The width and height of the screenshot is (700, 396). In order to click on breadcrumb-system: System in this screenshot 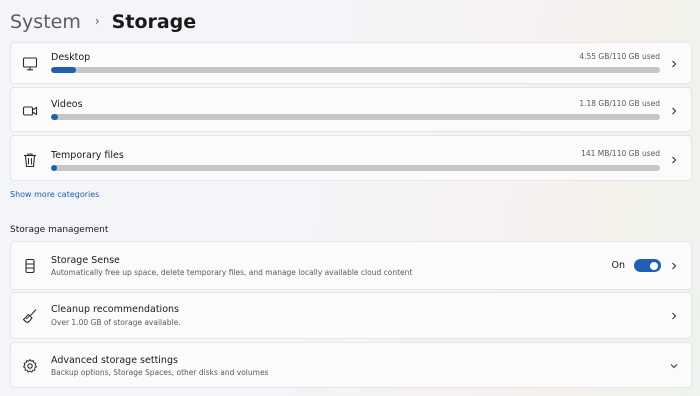, I will do `click(45, 22)`.